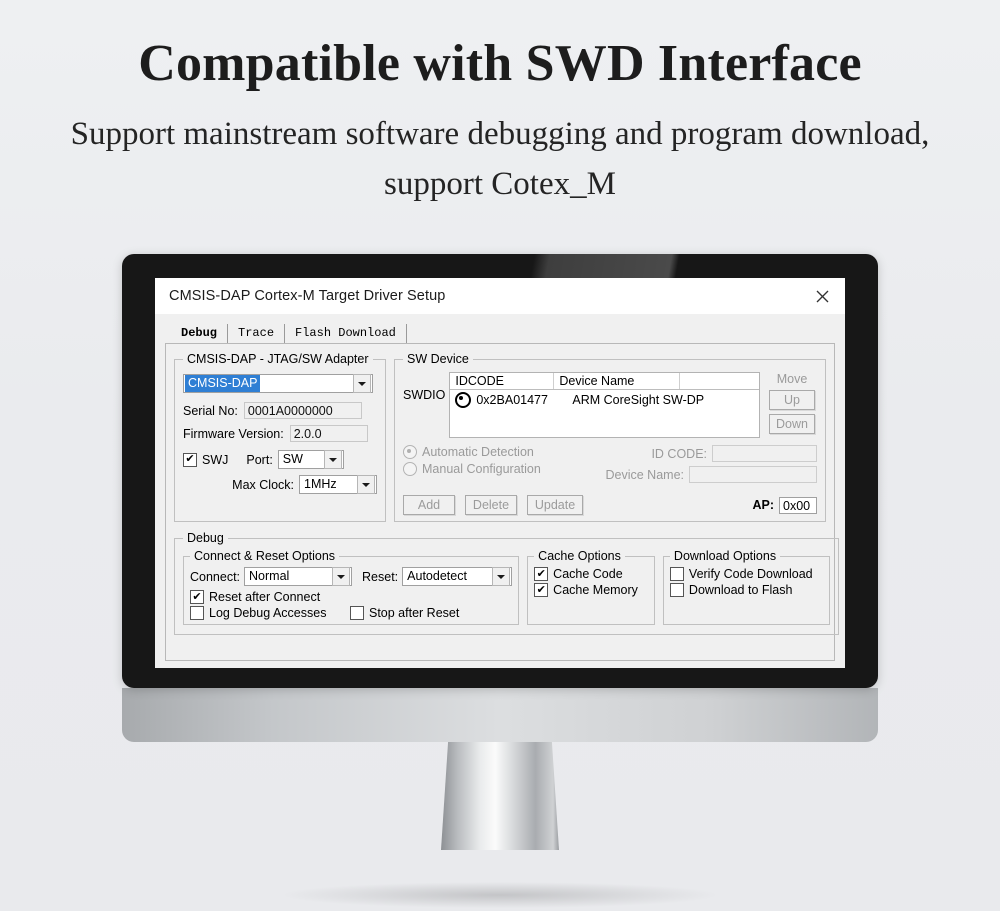 Image resolution: width=1000 pixels, height=911 pixels. Describe the element at coordinates (429, 505) in the screenshot. I see `add-button: Add` at that location.